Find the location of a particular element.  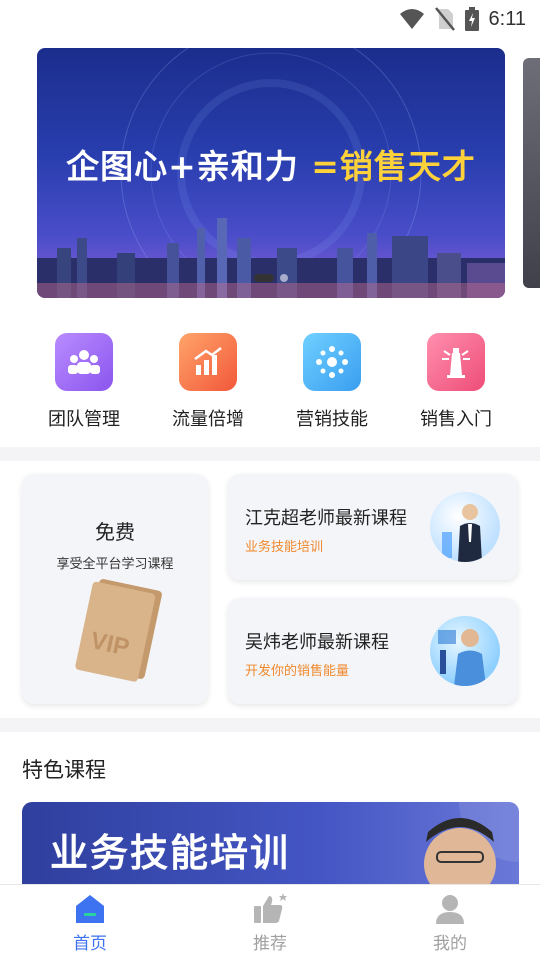

free-courses-card: 免费 享受全平台学习课程 VIP is located at coordinates (115, 589).